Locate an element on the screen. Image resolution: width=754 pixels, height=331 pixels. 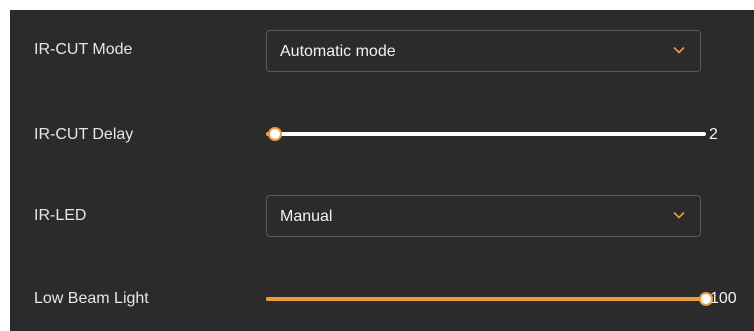
slider-track is located at coordinates (486, 134).